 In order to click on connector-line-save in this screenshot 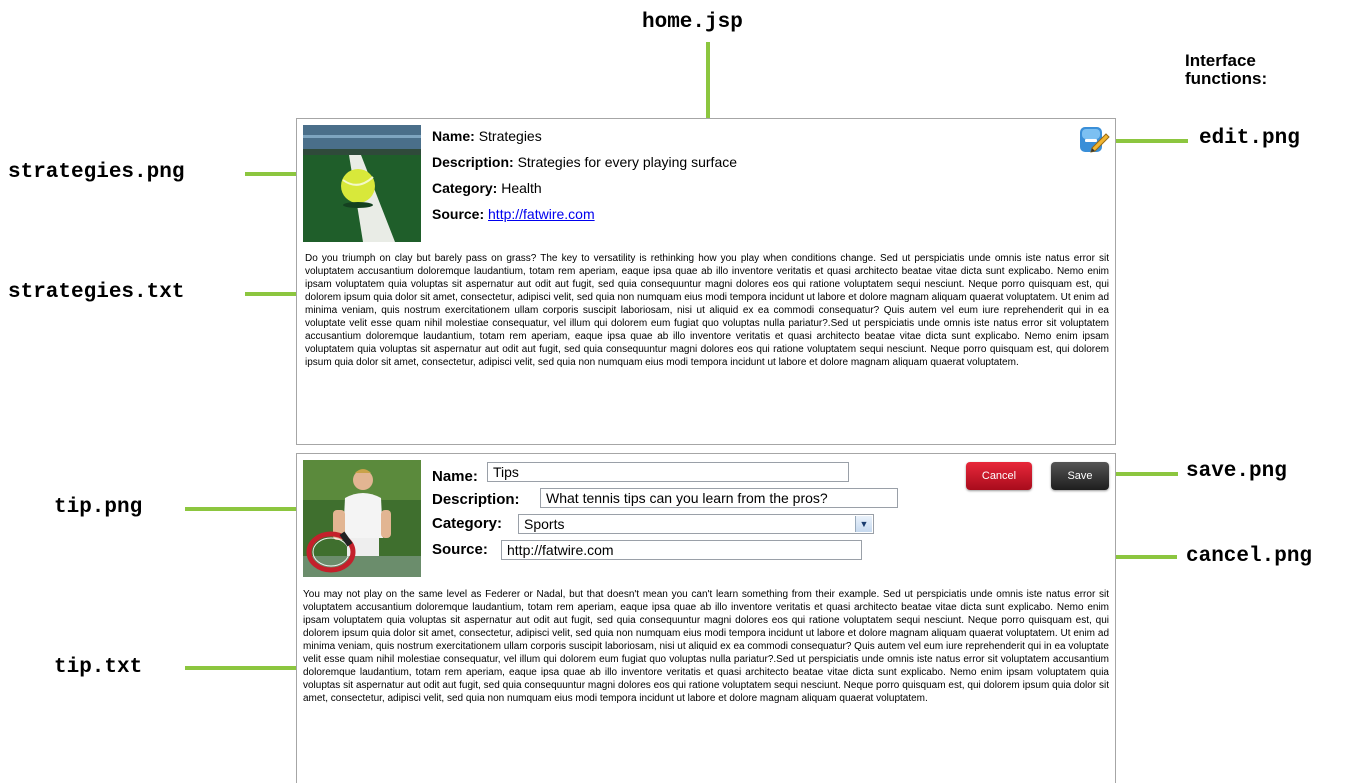, I will do `click(1143, 474)`.